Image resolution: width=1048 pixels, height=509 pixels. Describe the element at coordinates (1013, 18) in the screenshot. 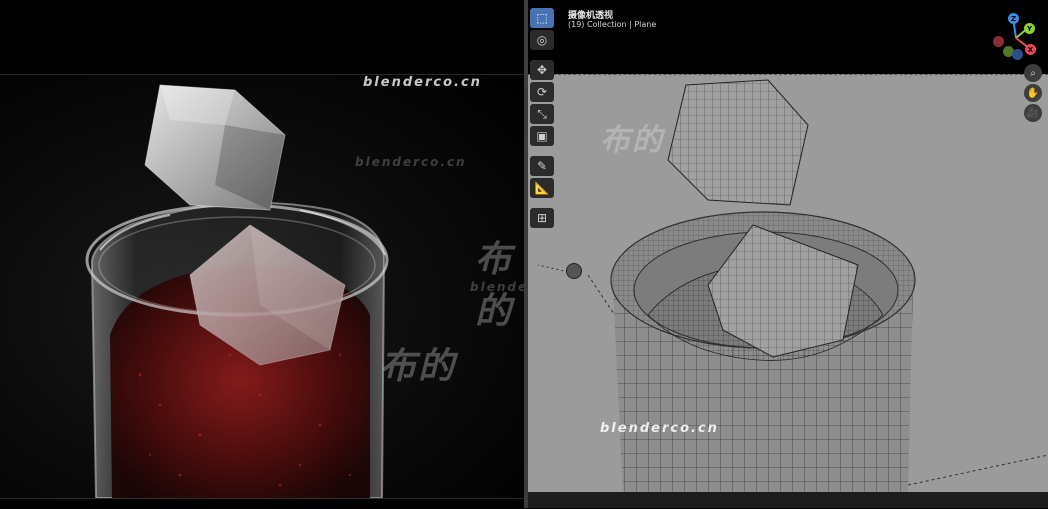

I see `gizmo-z-axis: Z` at that location.